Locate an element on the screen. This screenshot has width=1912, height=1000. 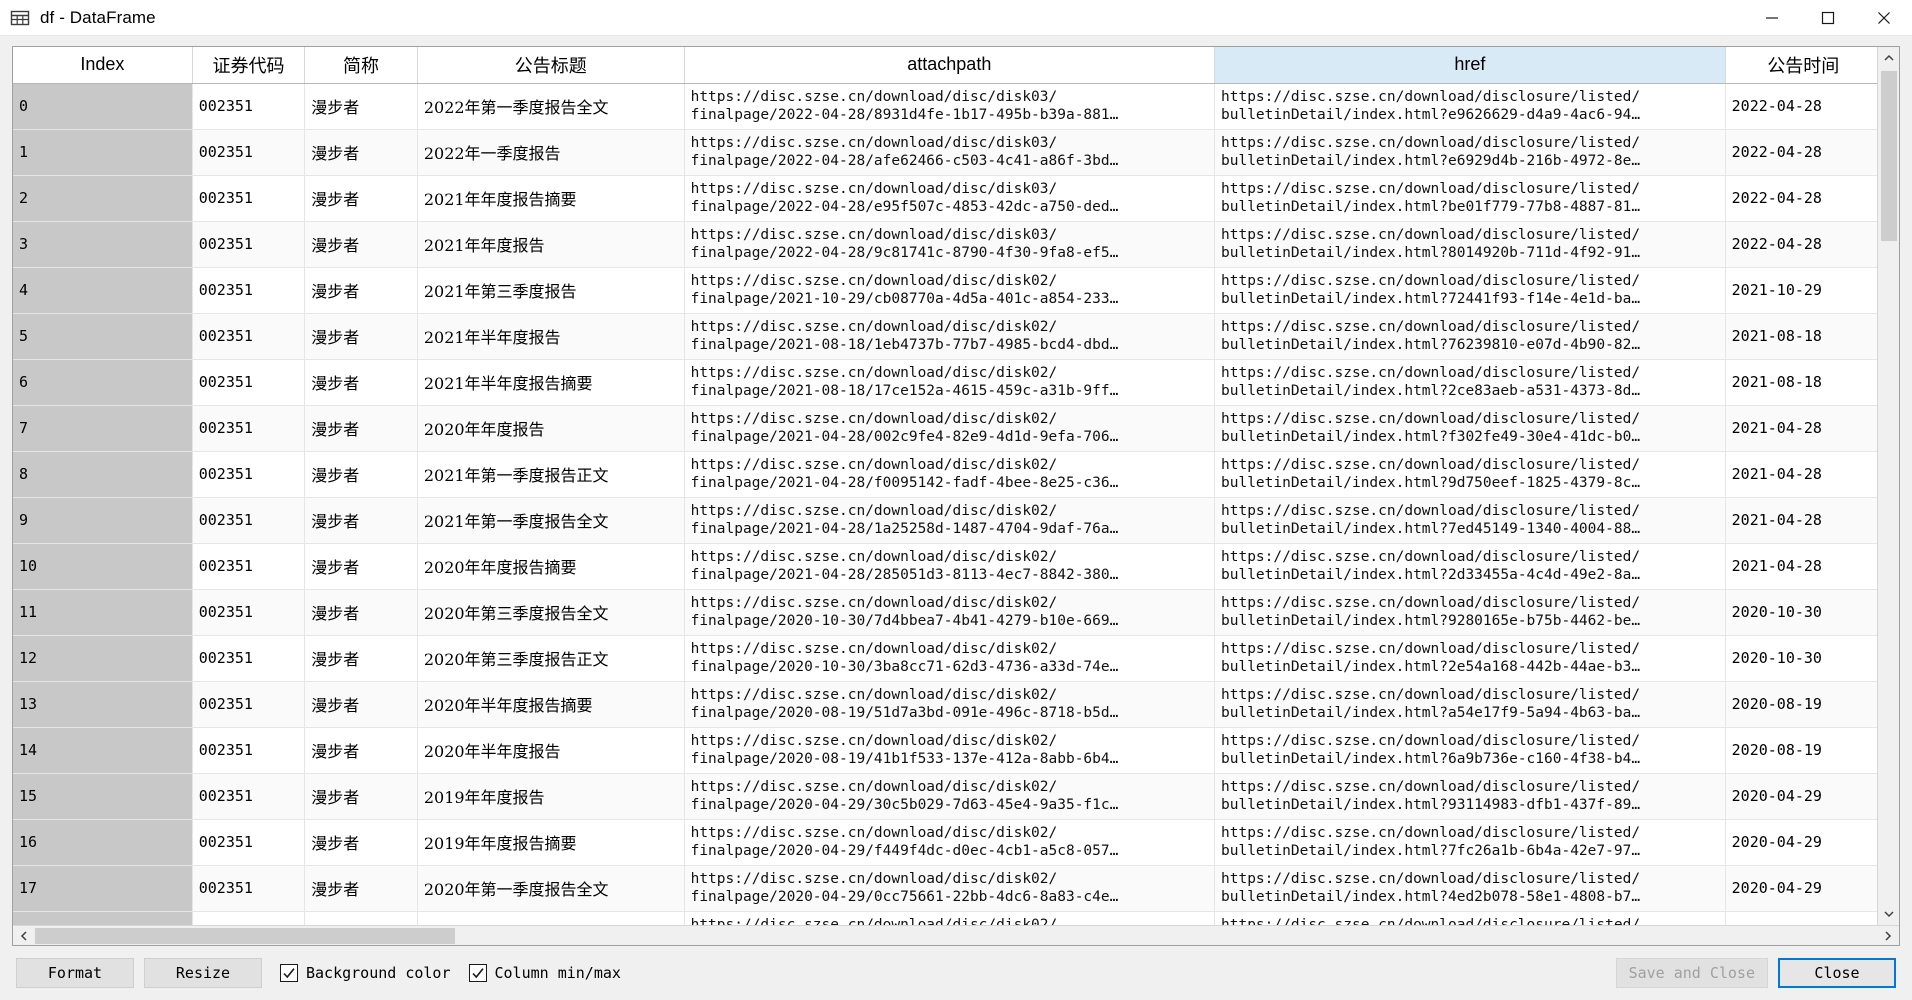
row-index-cell: 10 is located at coordinates (103, 566).